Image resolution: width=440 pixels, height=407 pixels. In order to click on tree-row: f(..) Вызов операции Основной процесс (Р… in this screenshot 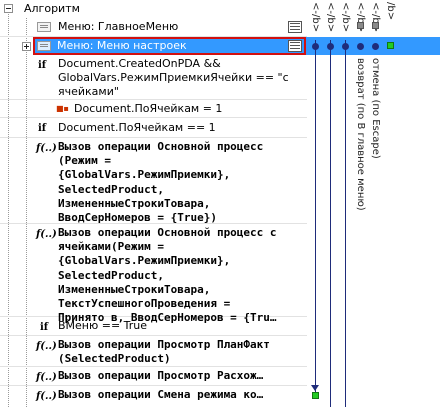, I will do `click(153, 181)`.